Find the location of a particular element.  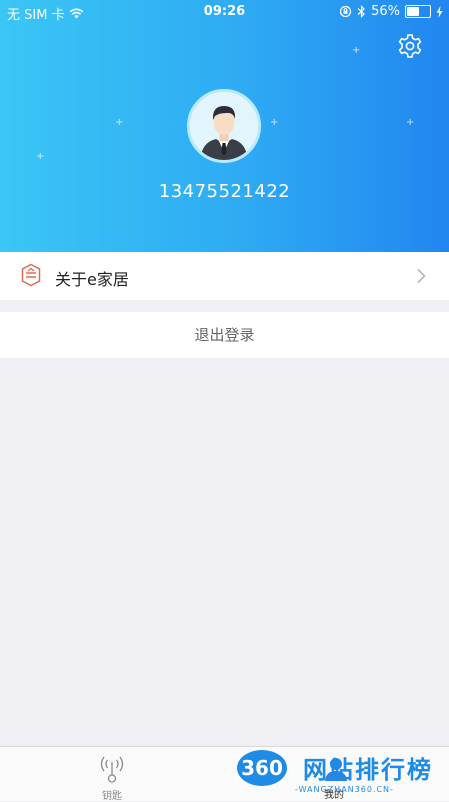

watermark-logo: 360 is located at coordinates (262, 768).